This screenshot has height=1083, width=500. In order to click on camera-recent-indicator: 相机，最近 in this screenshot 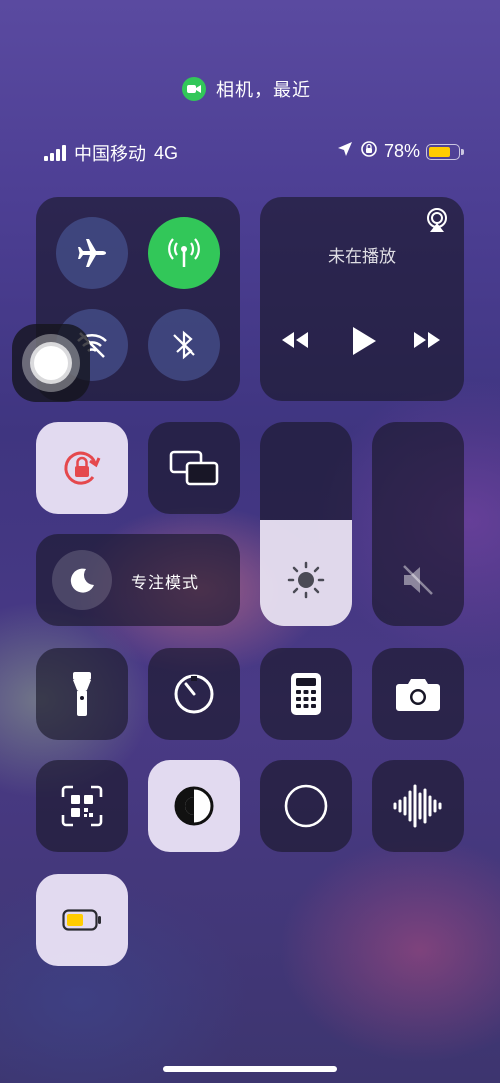, I will do `click(246, 89)`.